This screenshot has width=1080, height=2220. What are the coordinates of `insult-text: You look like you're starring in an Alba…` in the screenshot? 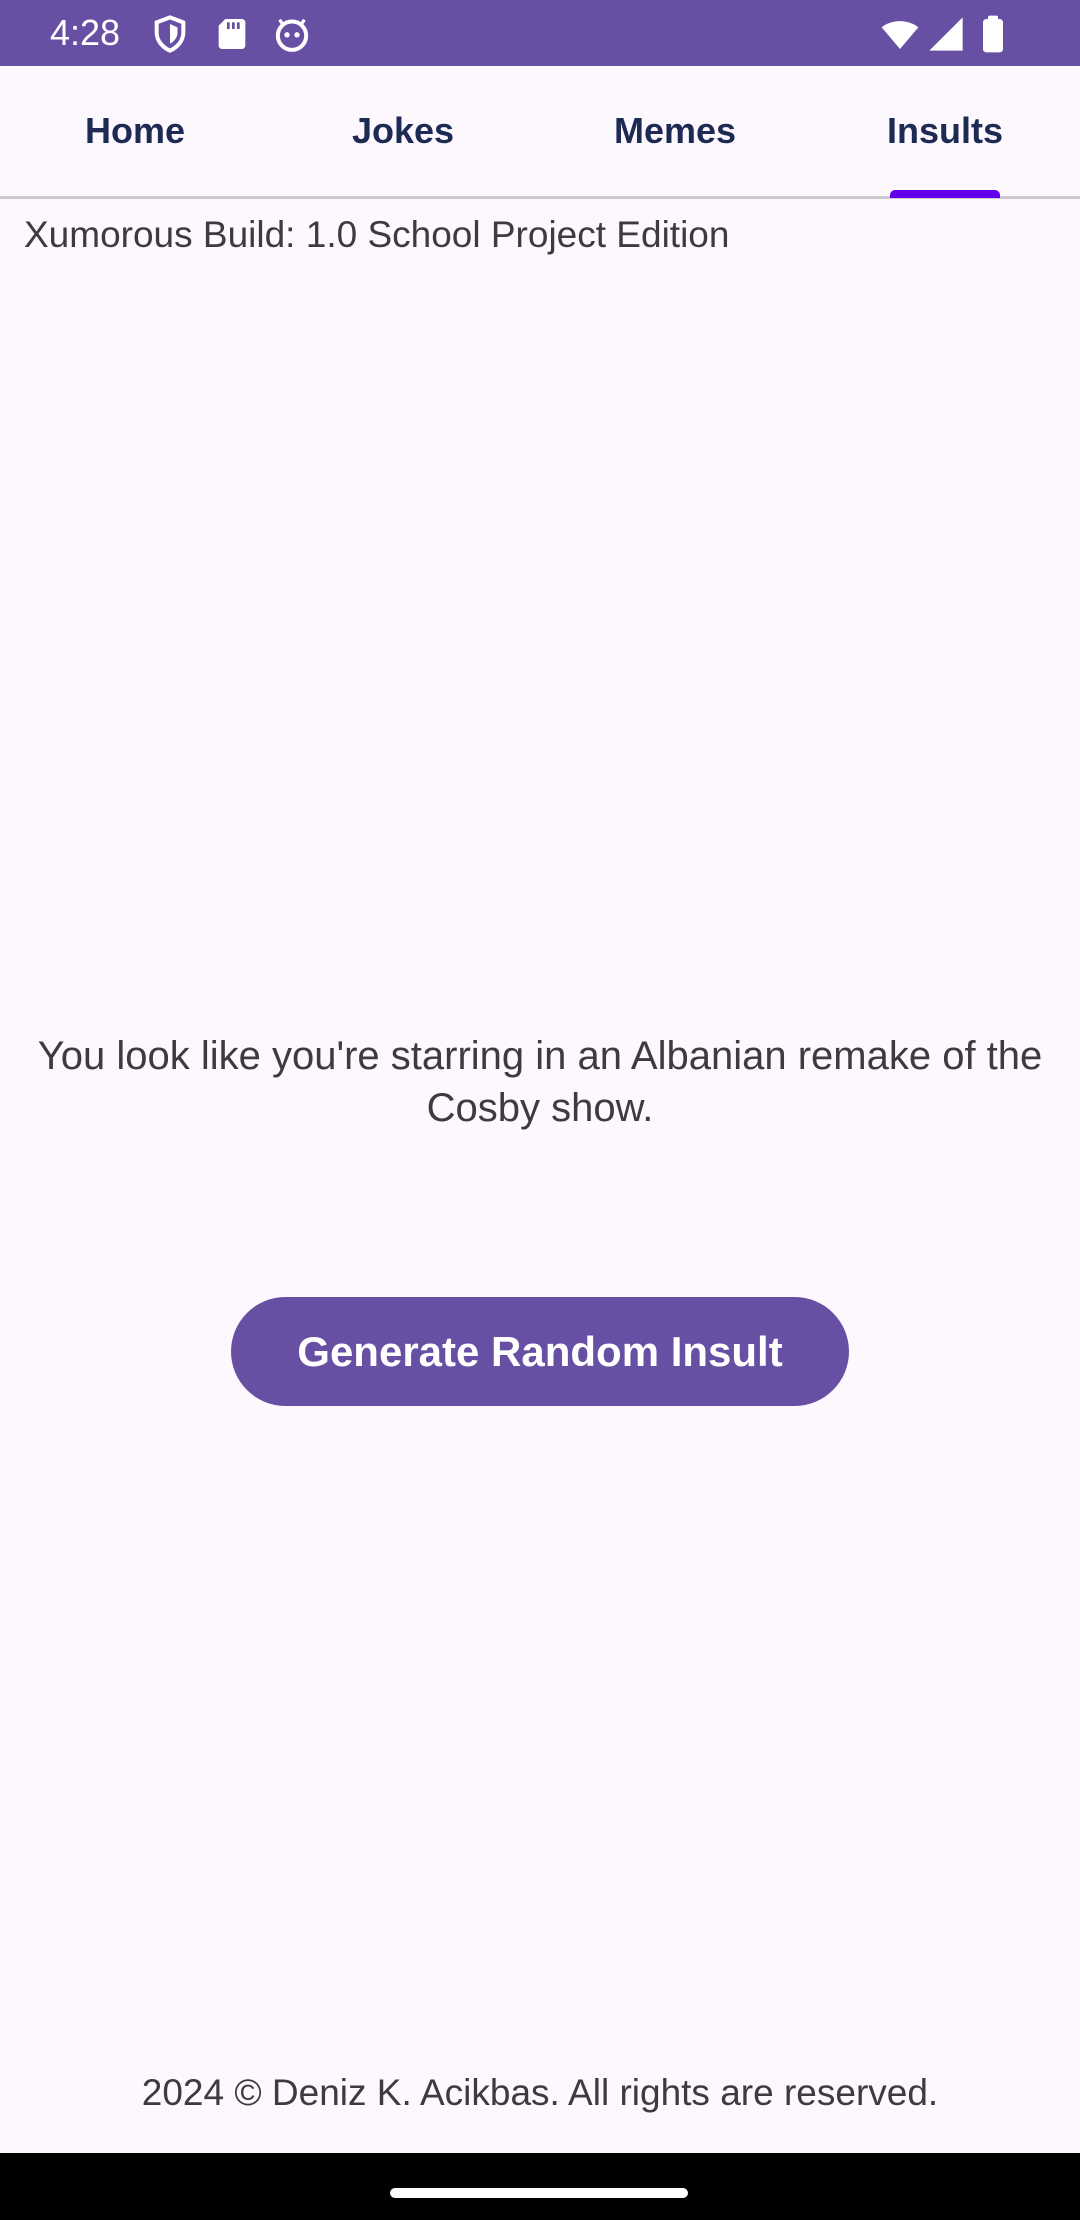 It's located at (540, 1082).